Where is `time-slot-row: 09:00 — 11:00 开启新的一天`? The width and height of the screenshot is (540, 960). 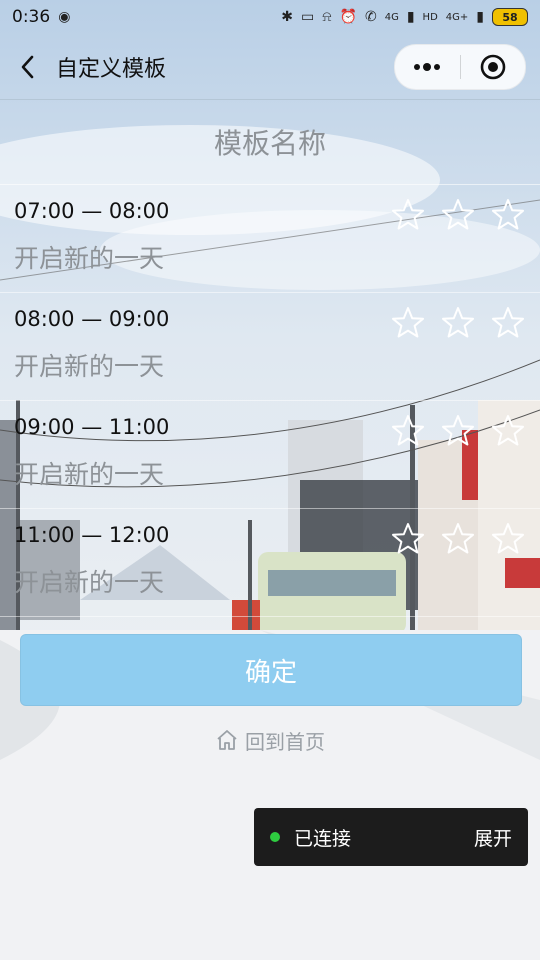 time-slot-row: 09:00 — 11:00 开启新的一天 is located at coordinates (270, 455).